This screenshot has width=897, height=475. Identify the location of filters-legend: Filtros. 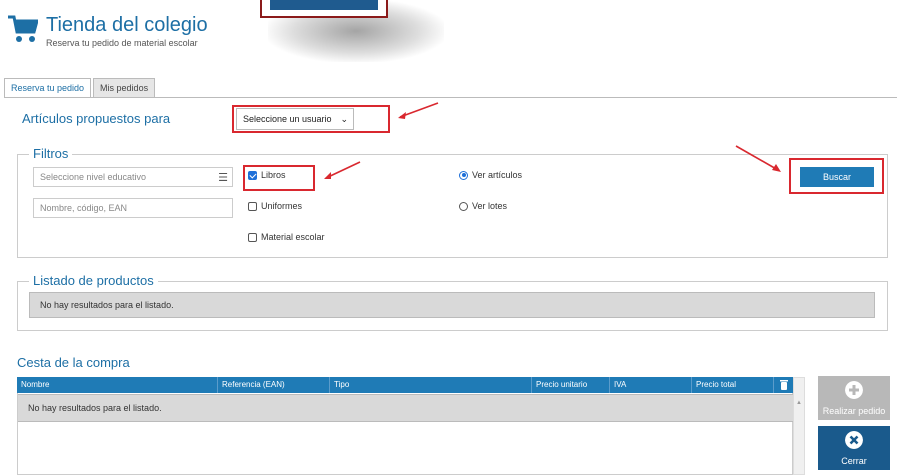
(51, 153).